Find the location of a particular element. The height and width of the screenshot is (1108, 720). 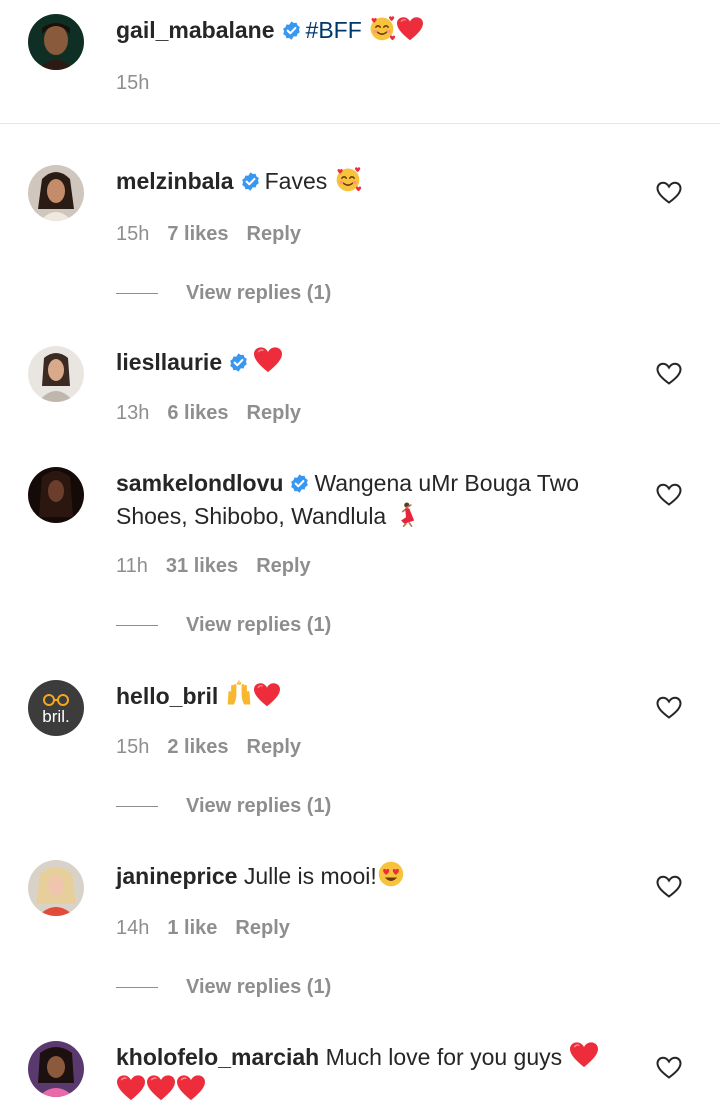

likes-count: 6 likes is located at coordinates (197, 413).